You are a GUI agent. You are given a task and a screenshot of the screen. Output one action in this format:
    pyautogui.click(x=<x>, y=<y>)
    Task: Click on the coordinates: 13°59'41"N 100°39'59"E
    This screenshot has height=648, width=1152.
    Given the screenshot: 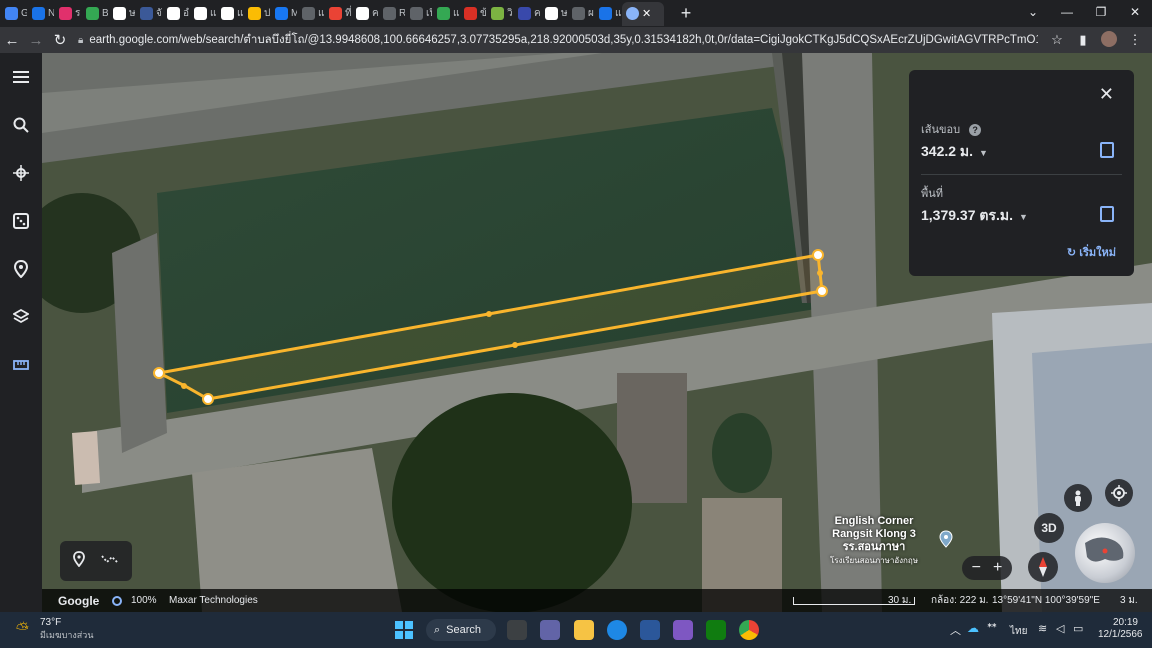 What is the action you would take?
    pyautogui.click(x=1046, y=600)
    